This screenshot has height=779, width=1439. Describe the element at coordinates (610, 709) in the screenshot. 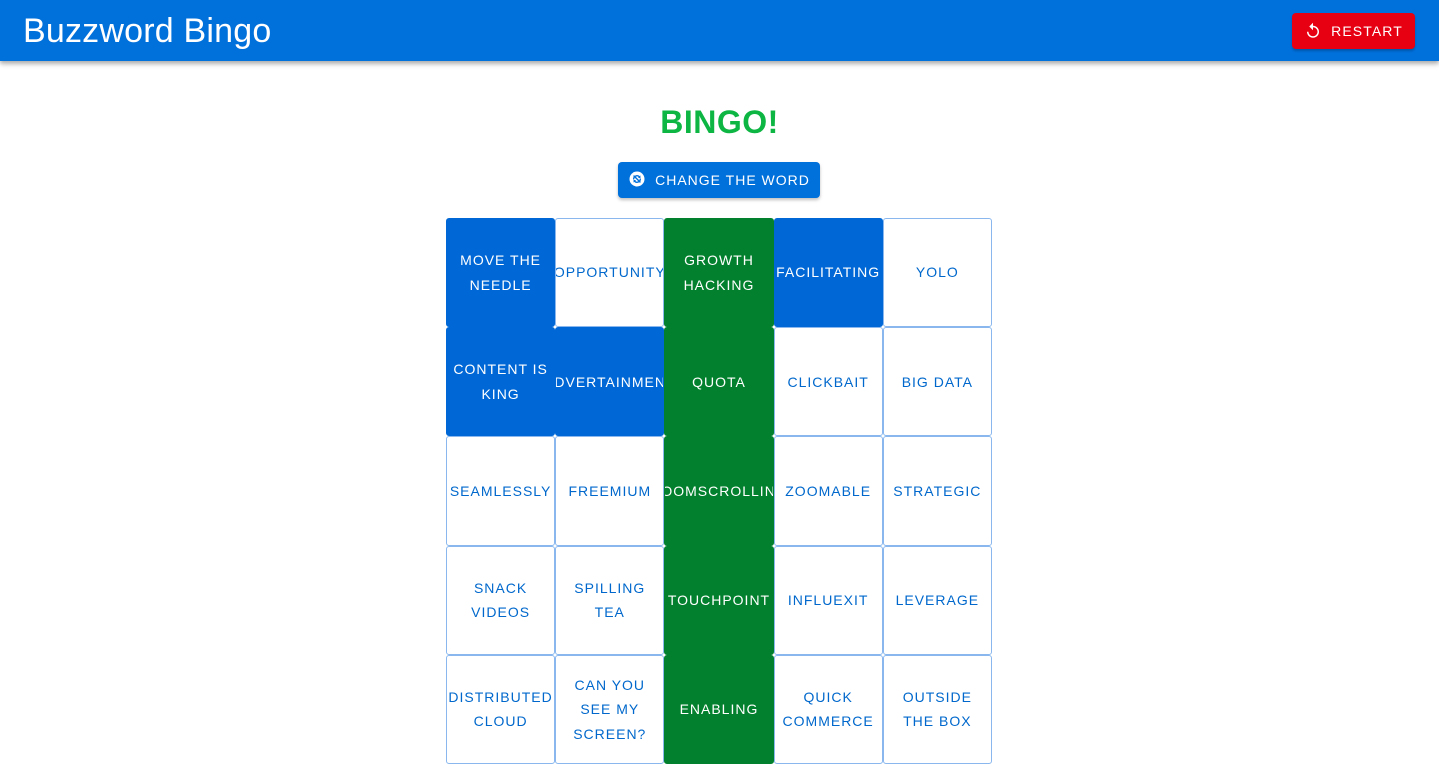

I see `bingo-cell: Can you see my screen?` at that location.